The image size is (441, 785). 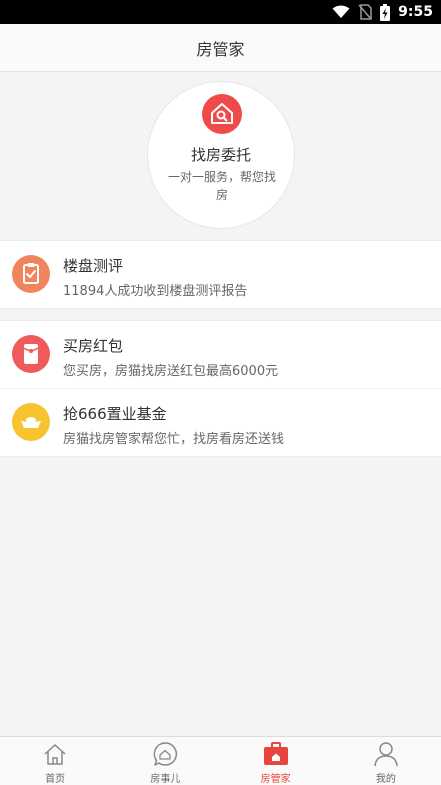 I want to click on tab-label: 首页, so click(x=55, y=779).